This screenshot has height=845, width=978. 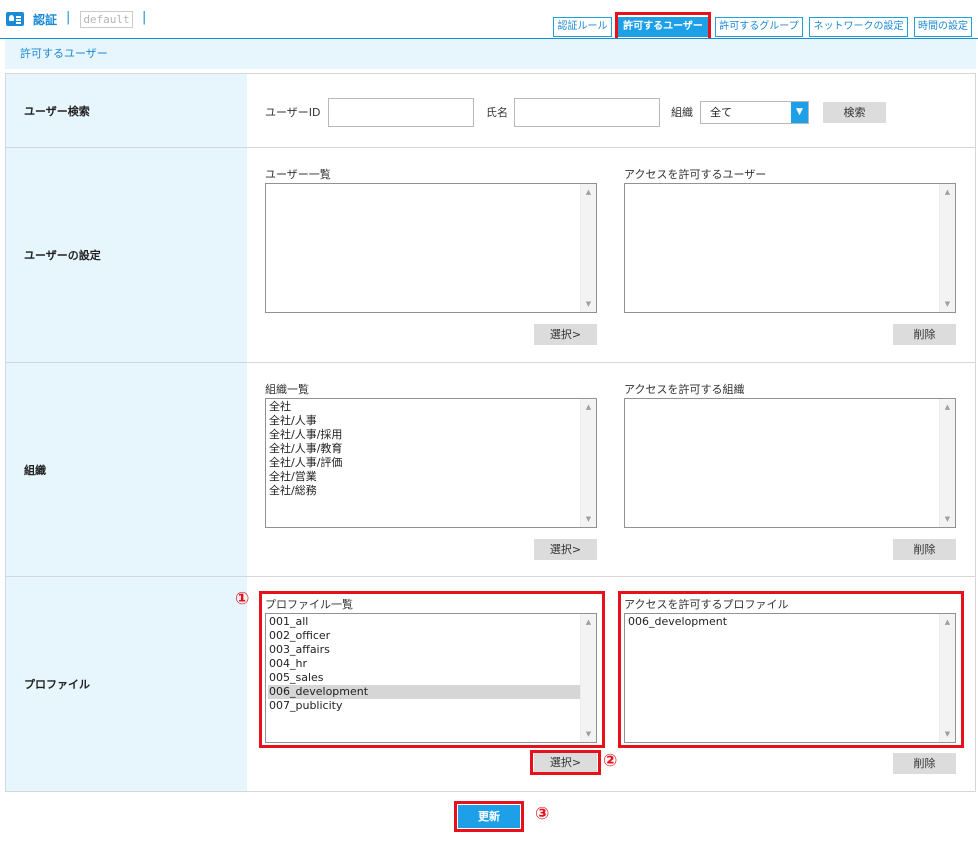 What do you see at coordinates (424, 449) in the screenshot?
I see `list-item: 全社/人事/教育` at bounding box center [424, 449].